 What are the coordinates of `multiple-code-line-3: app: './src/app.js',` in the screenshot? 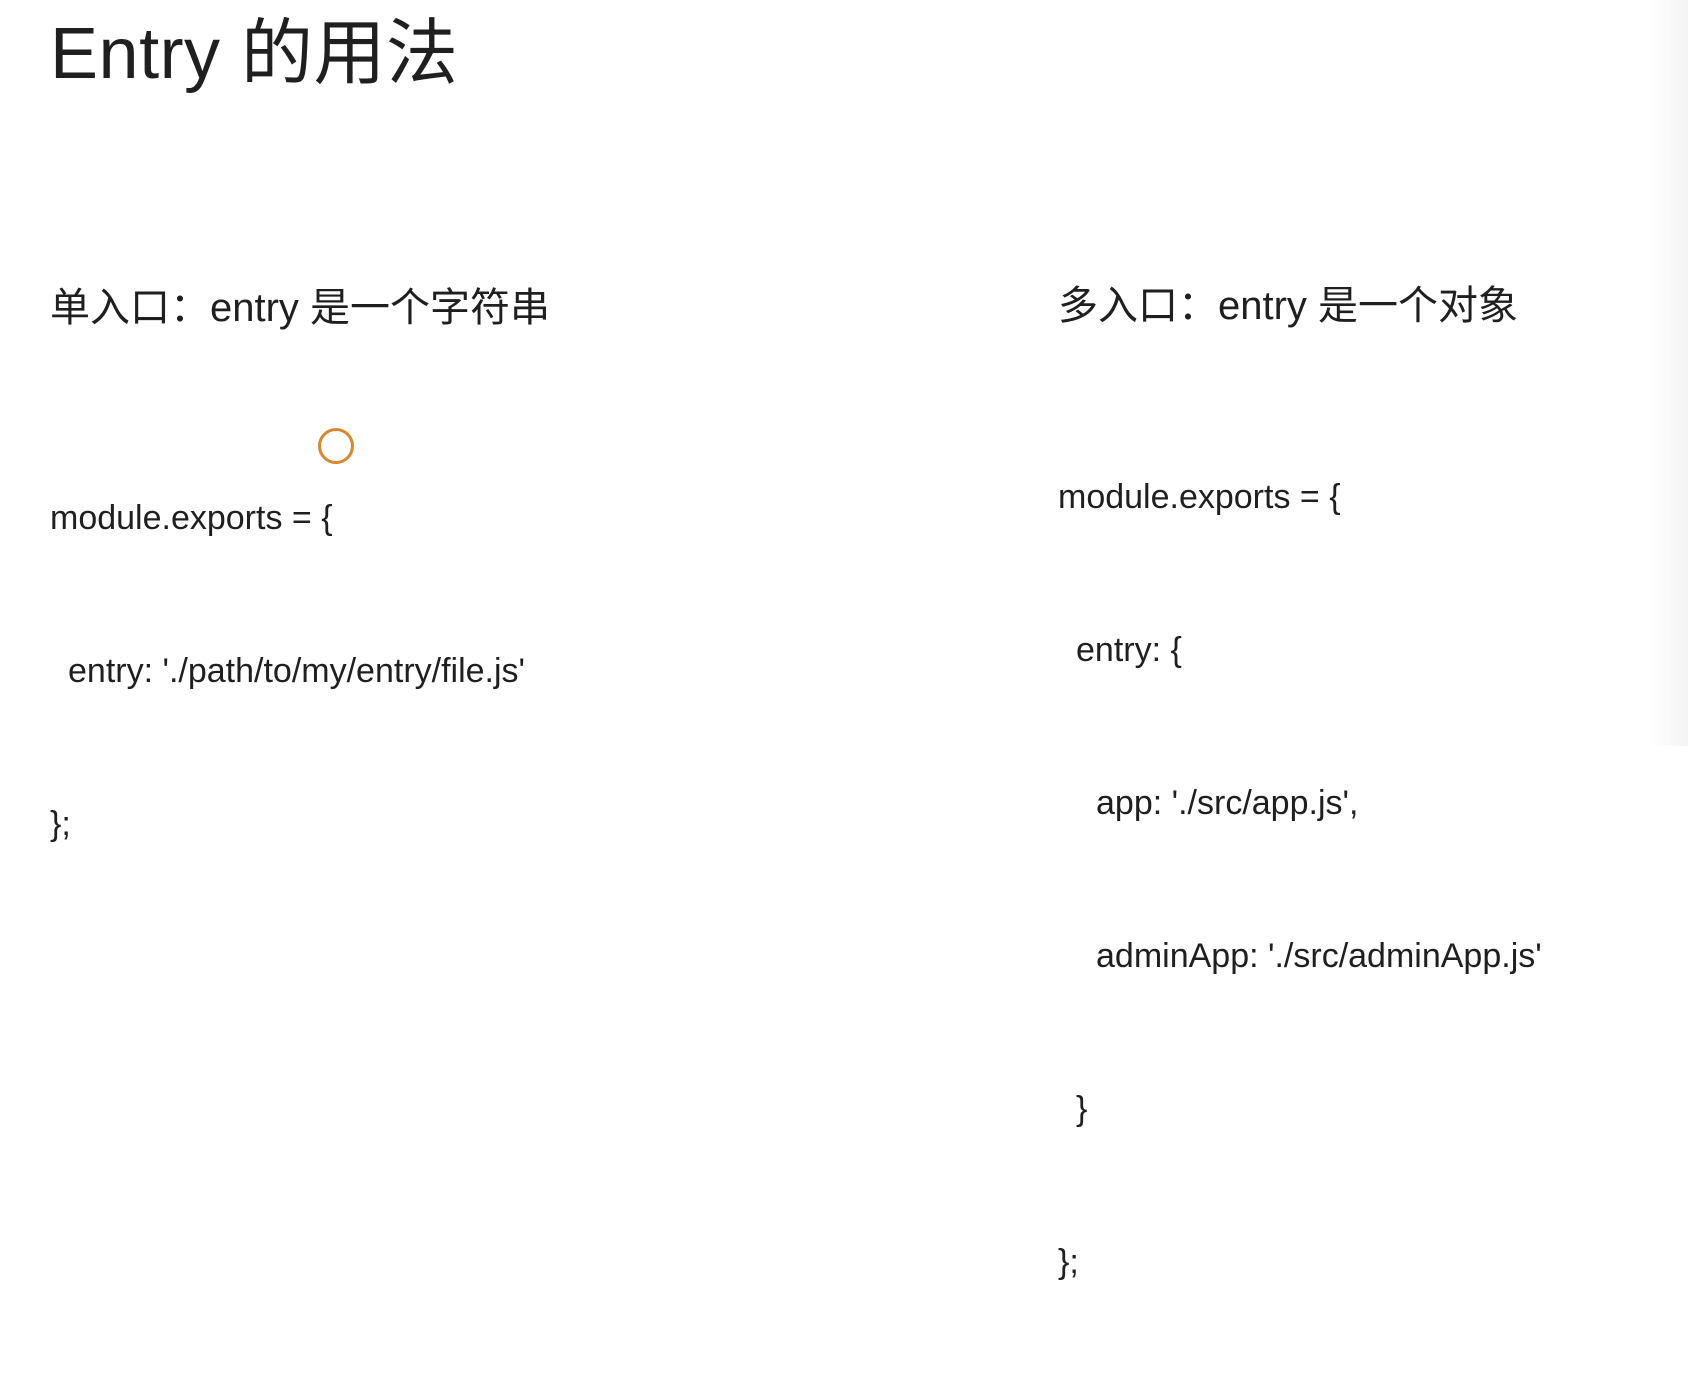 It's located at (1227, 803).